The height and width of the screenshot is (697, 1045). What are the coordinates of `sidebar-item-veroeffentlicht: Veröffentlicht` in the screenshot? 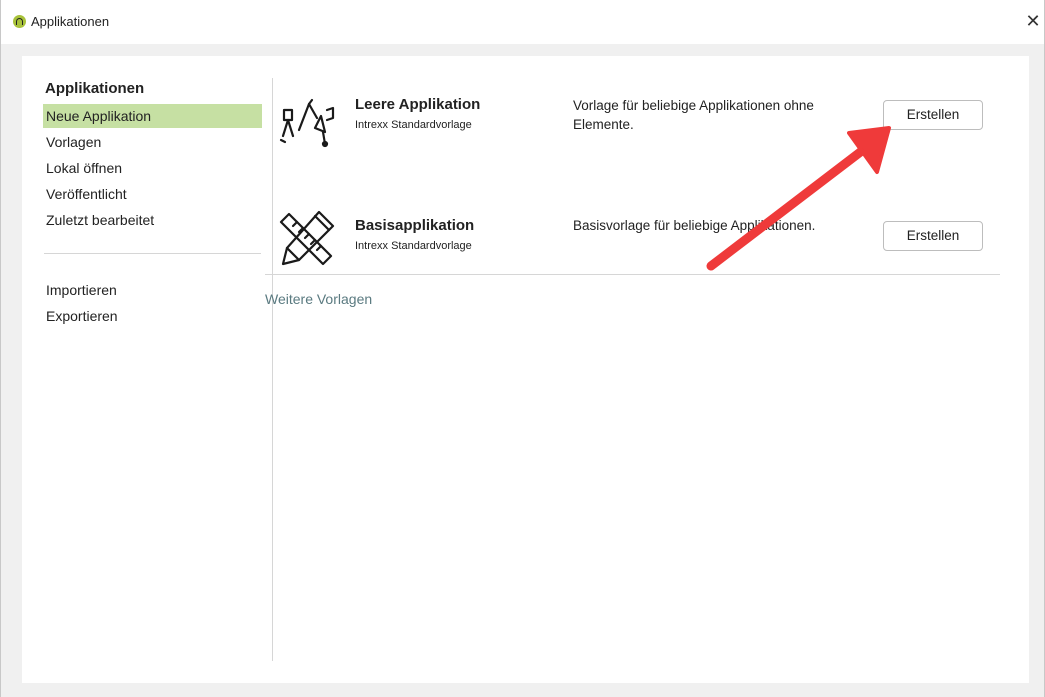 It's located at (152, 194).